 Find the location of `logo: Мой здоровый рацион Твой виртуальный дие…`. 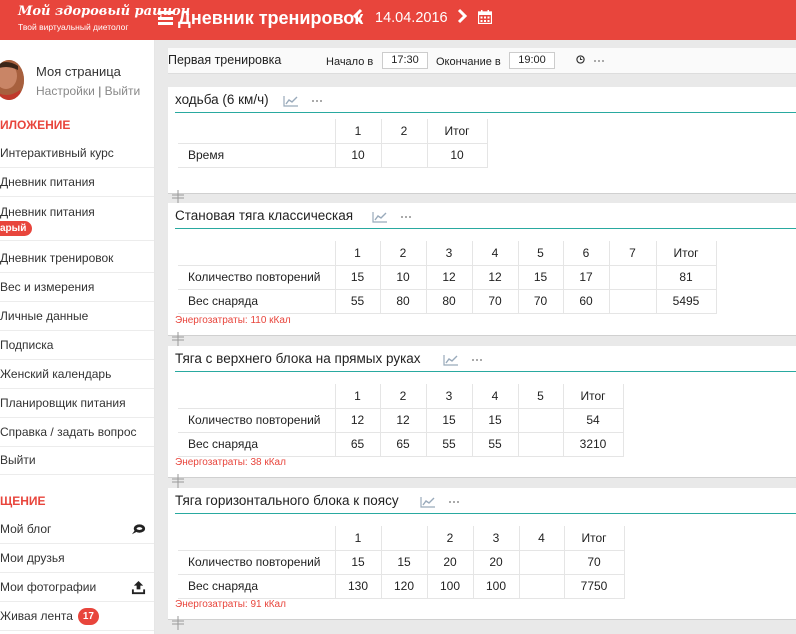

logo: Мой здоровый рацион Твой виртуальный дие… is located at coordinates (95, 20).